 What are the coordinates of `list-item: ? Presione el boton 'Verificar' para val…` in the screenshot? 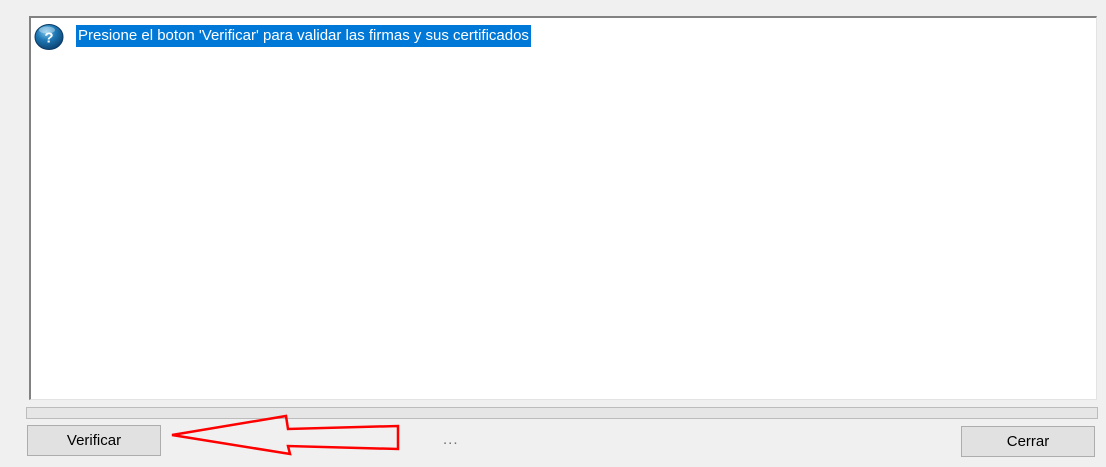 It's located at (282, 36).